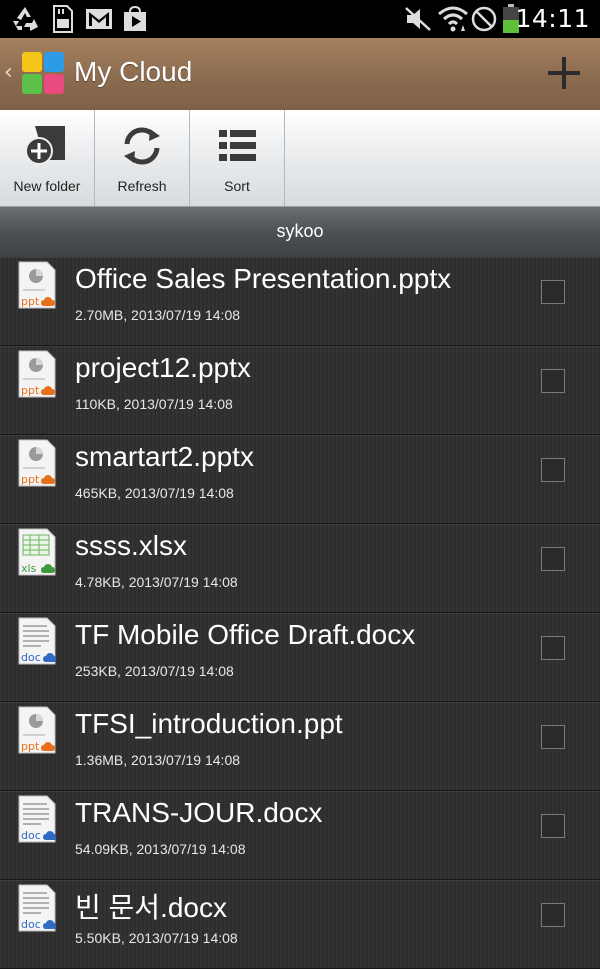  What do you see at coordinates (199, 812) in the screenshot?
I see `file-name: TRANS-JOUR.docx` at bounding box center [199, 812].